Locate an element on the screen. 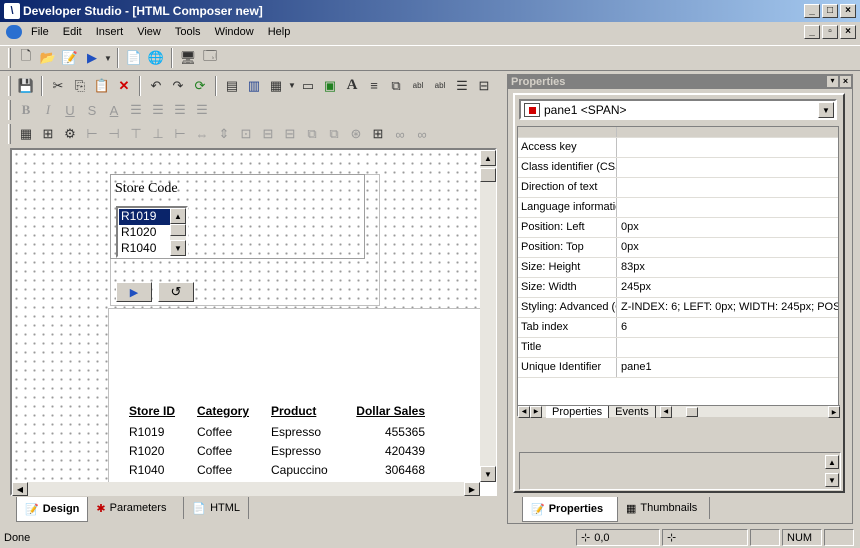 This screenshot has height=548, width=860. list-scroll-down-icon: ▼ is located at coordinates (178, 248).